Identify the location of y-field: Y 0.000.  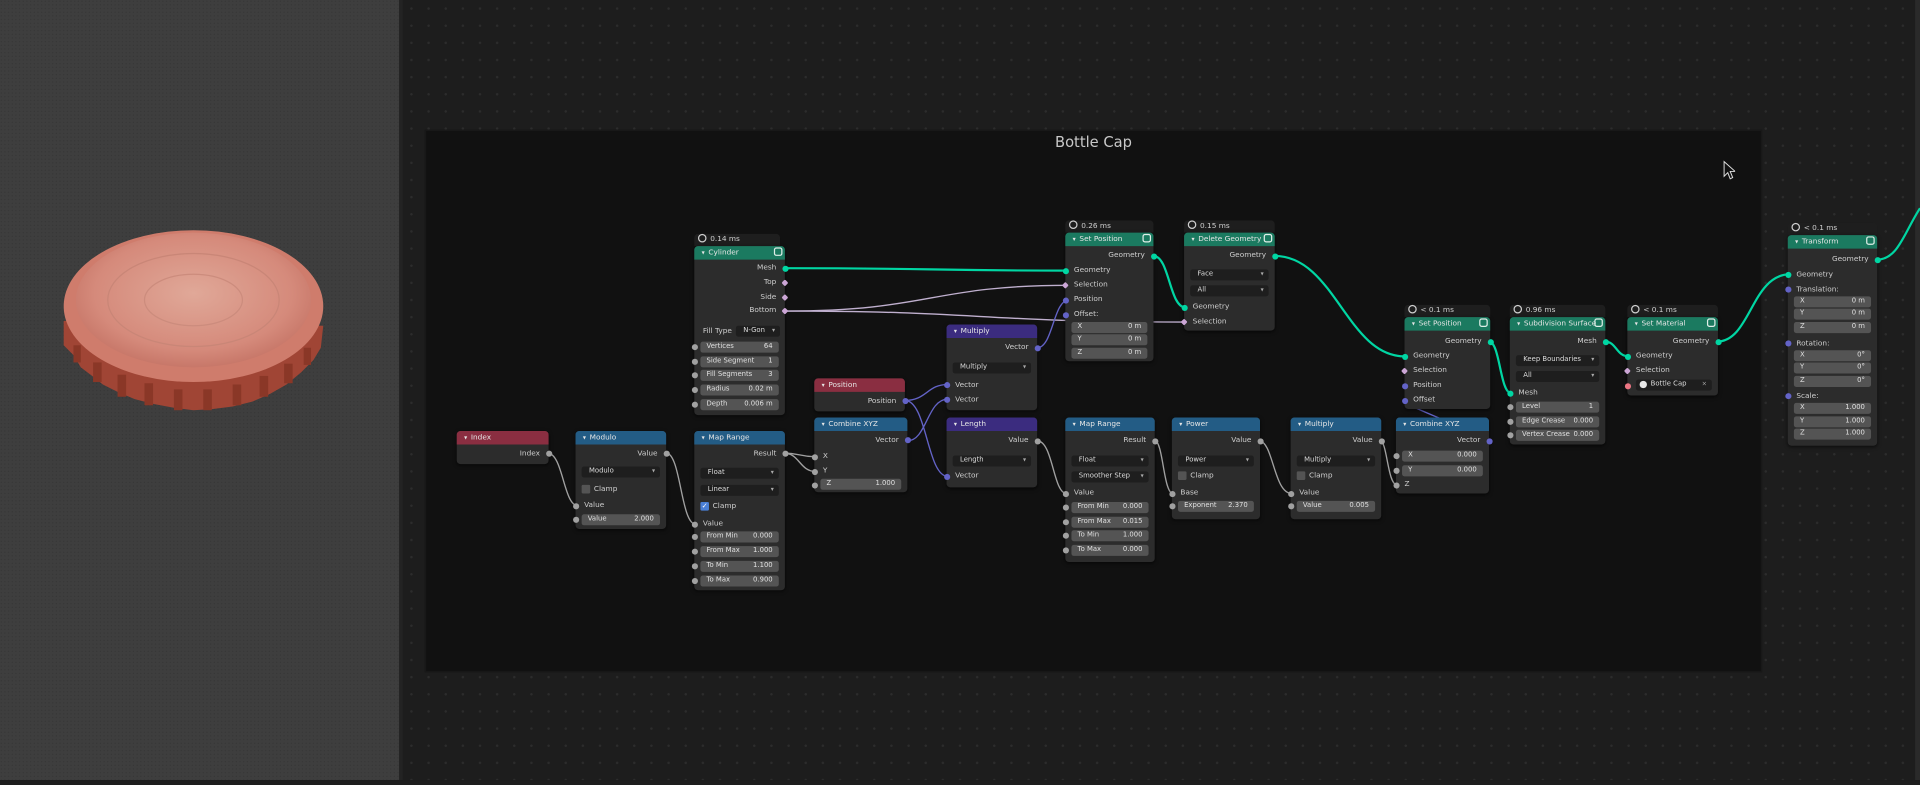
(1442, 471).